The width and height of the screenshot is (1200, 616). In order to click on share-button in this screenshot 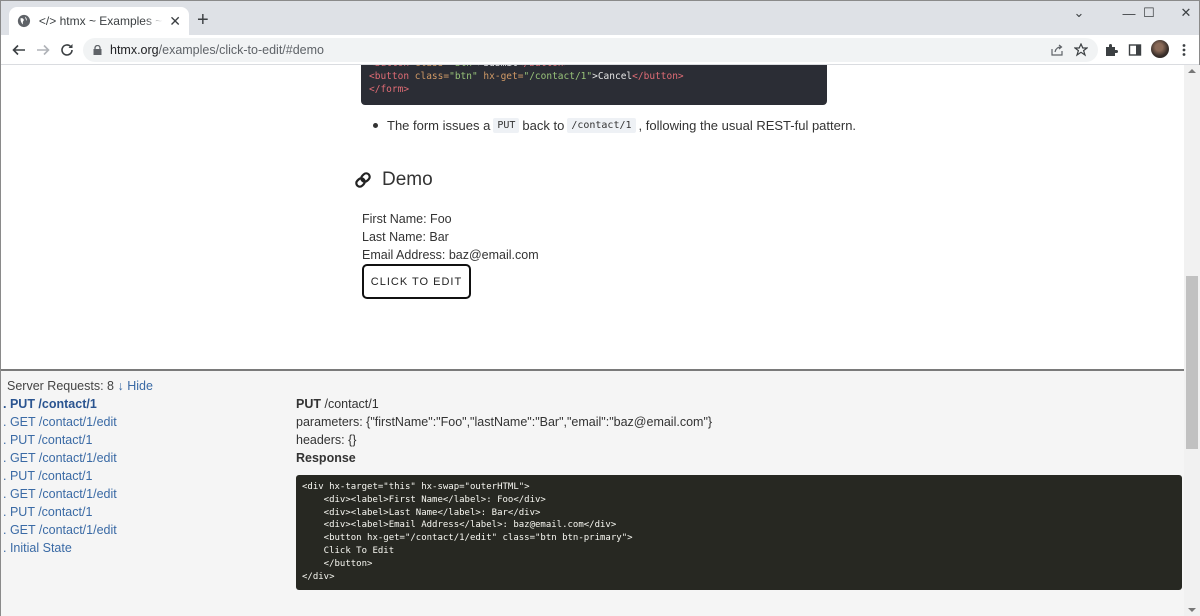, I will do `click(1057, 50)`.